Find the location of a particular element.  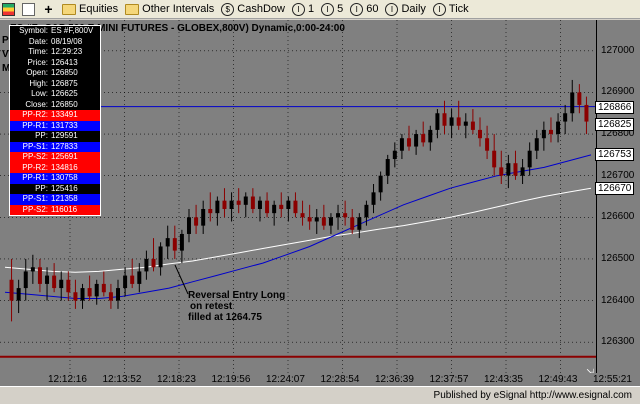

toolbar-button-5: I5 is located at coordinates (333, 9).